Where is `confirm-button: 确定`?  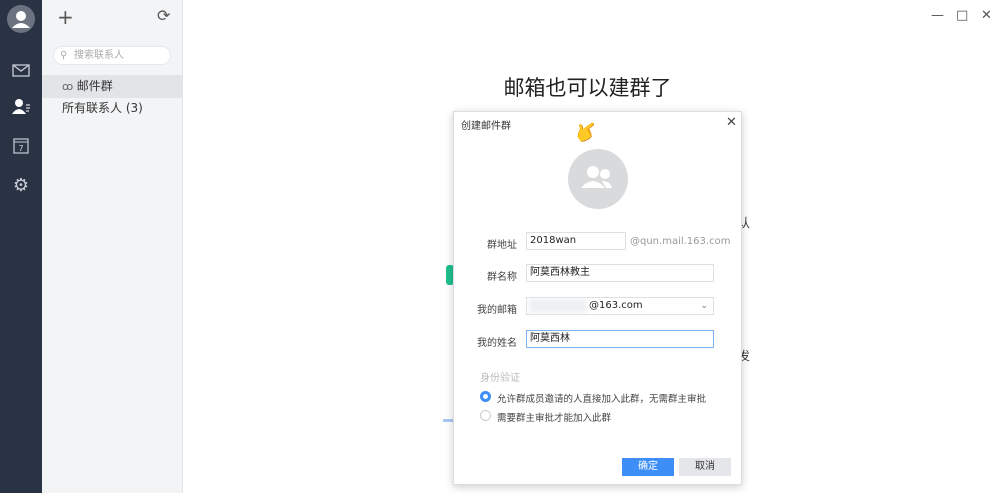
confirm-button: 确定 is located at coordinates (648, 467).